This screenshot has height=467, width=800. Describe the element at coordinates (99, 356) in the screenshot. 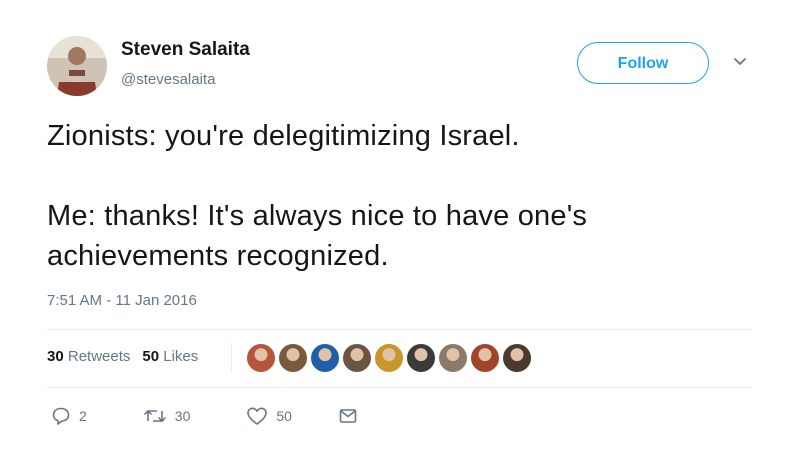

I see `retweets-label: Retweets` at that location.